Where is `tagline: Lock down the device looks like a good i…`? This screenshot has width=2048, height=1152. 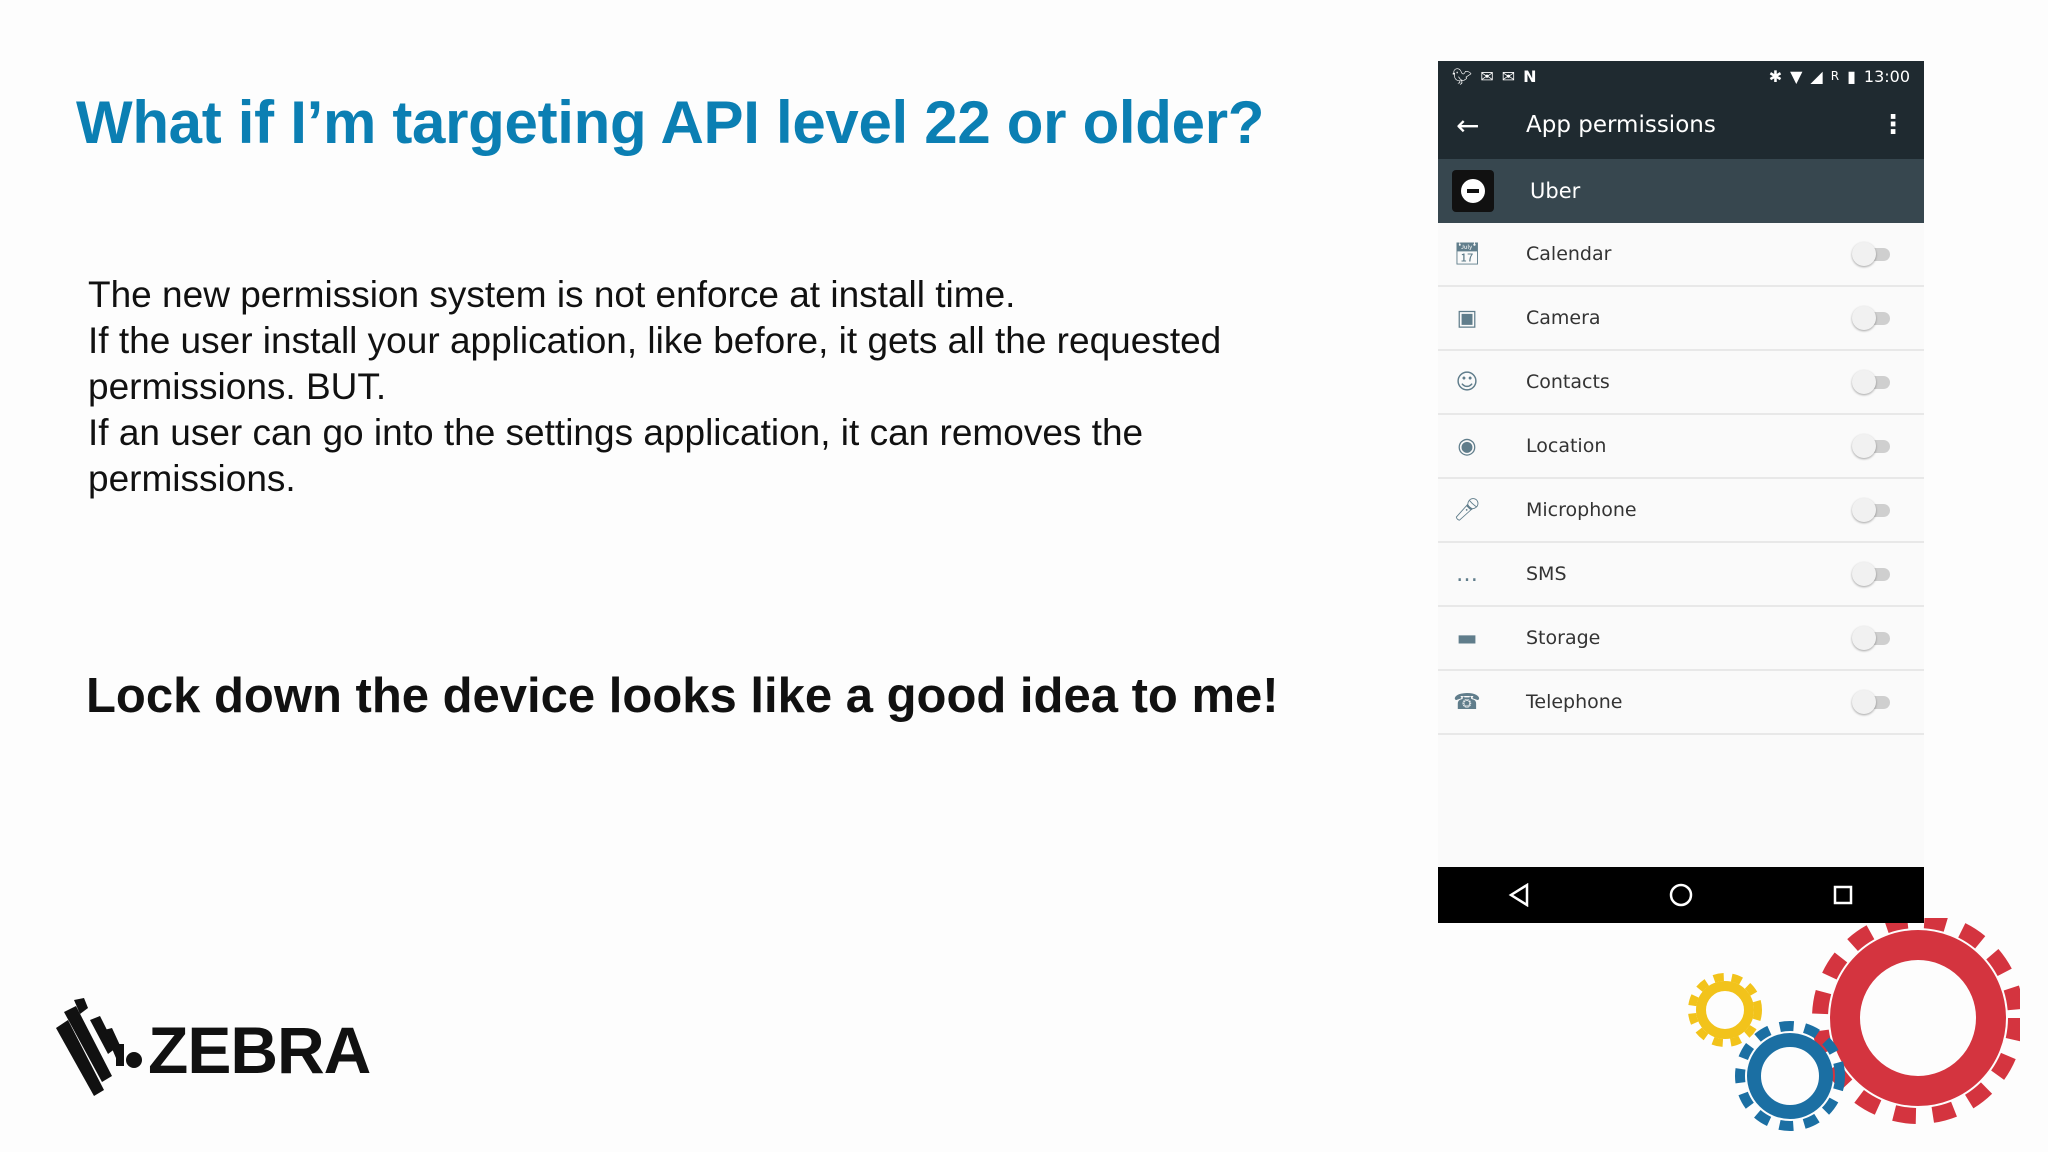 tagline: Lock down the device looks like a good i… is located at coordinates (682, 696).